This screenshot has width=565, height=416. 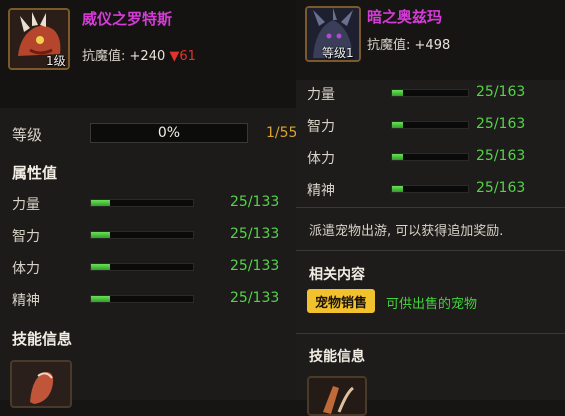 What do you see at coordinates (282, 133) in the screenshot?
I see `level-count: 1/55` at bounding box center [282, 133].